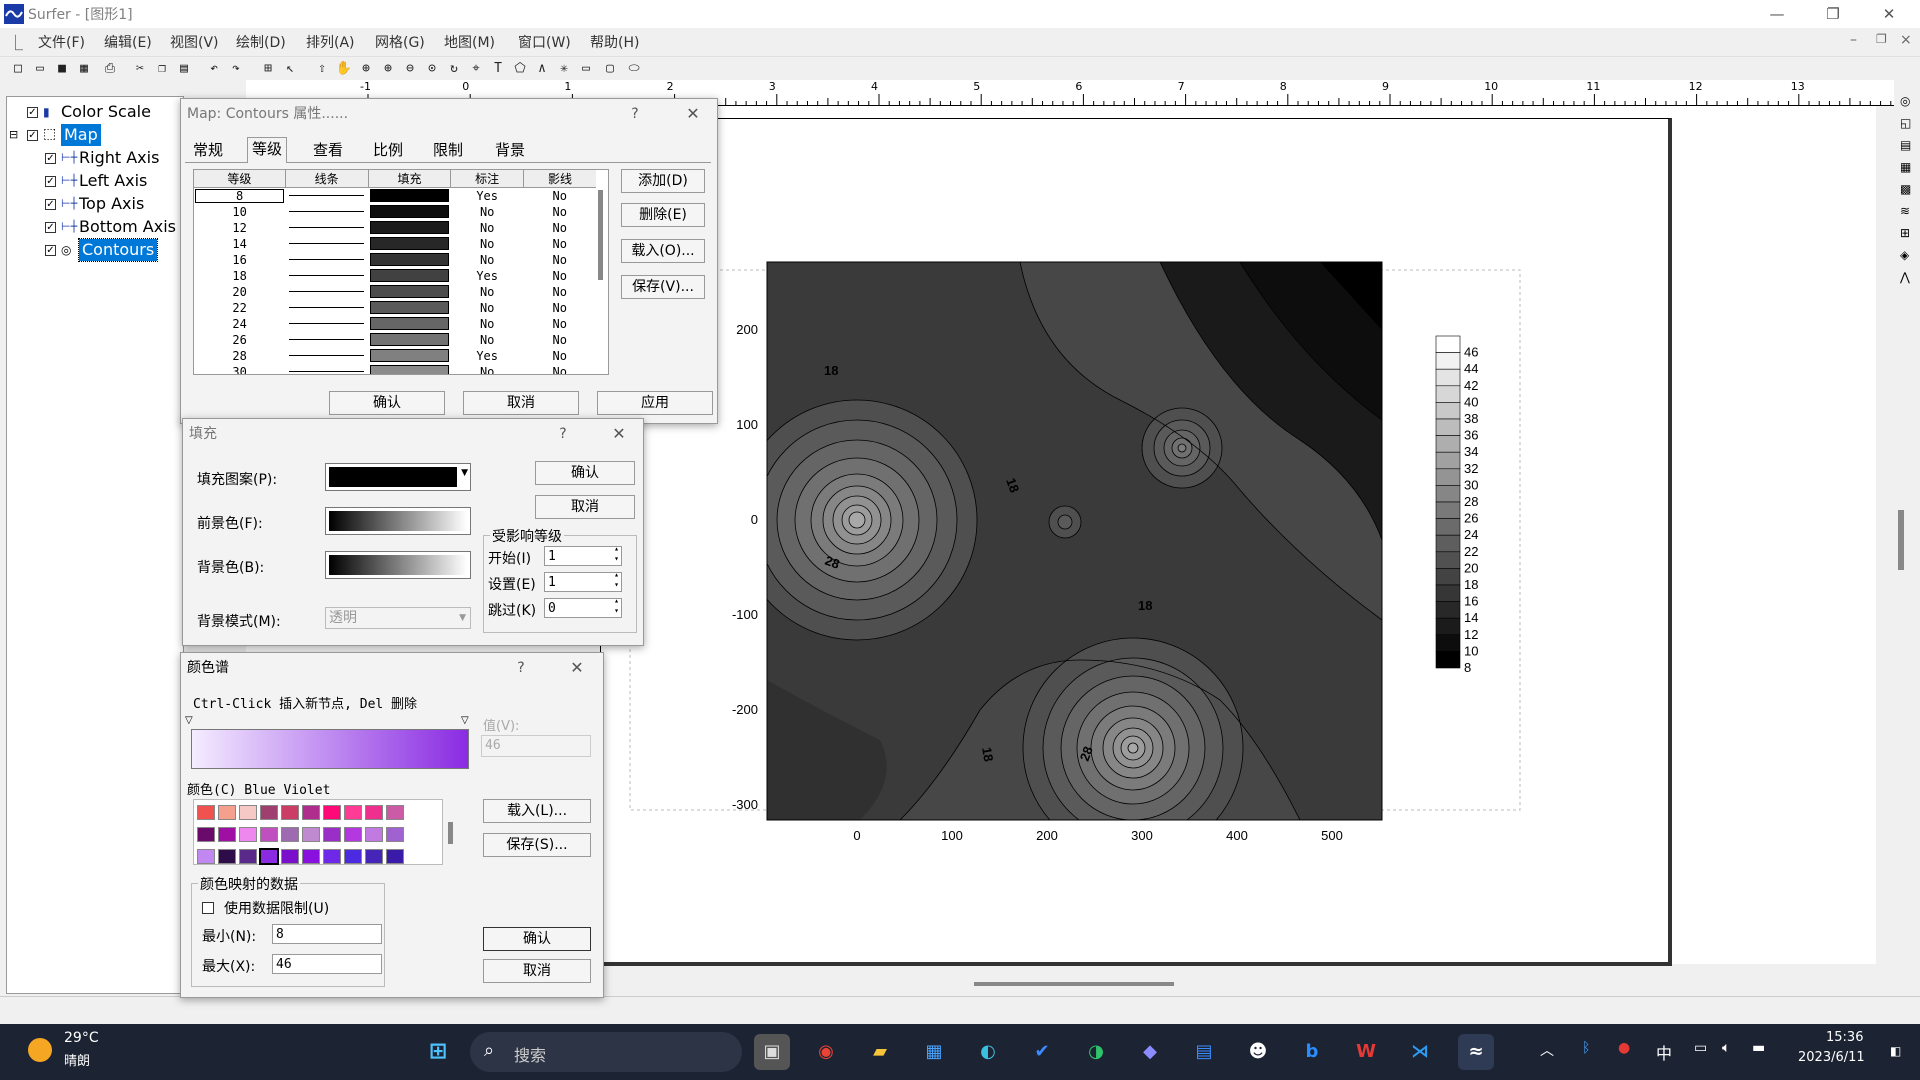 The width and height of the screenshot is (1920, 1080). Describe the element at coordinates (1901, 540) in the screenshot. I see `vertical-scrollbar-thumb` at that location.